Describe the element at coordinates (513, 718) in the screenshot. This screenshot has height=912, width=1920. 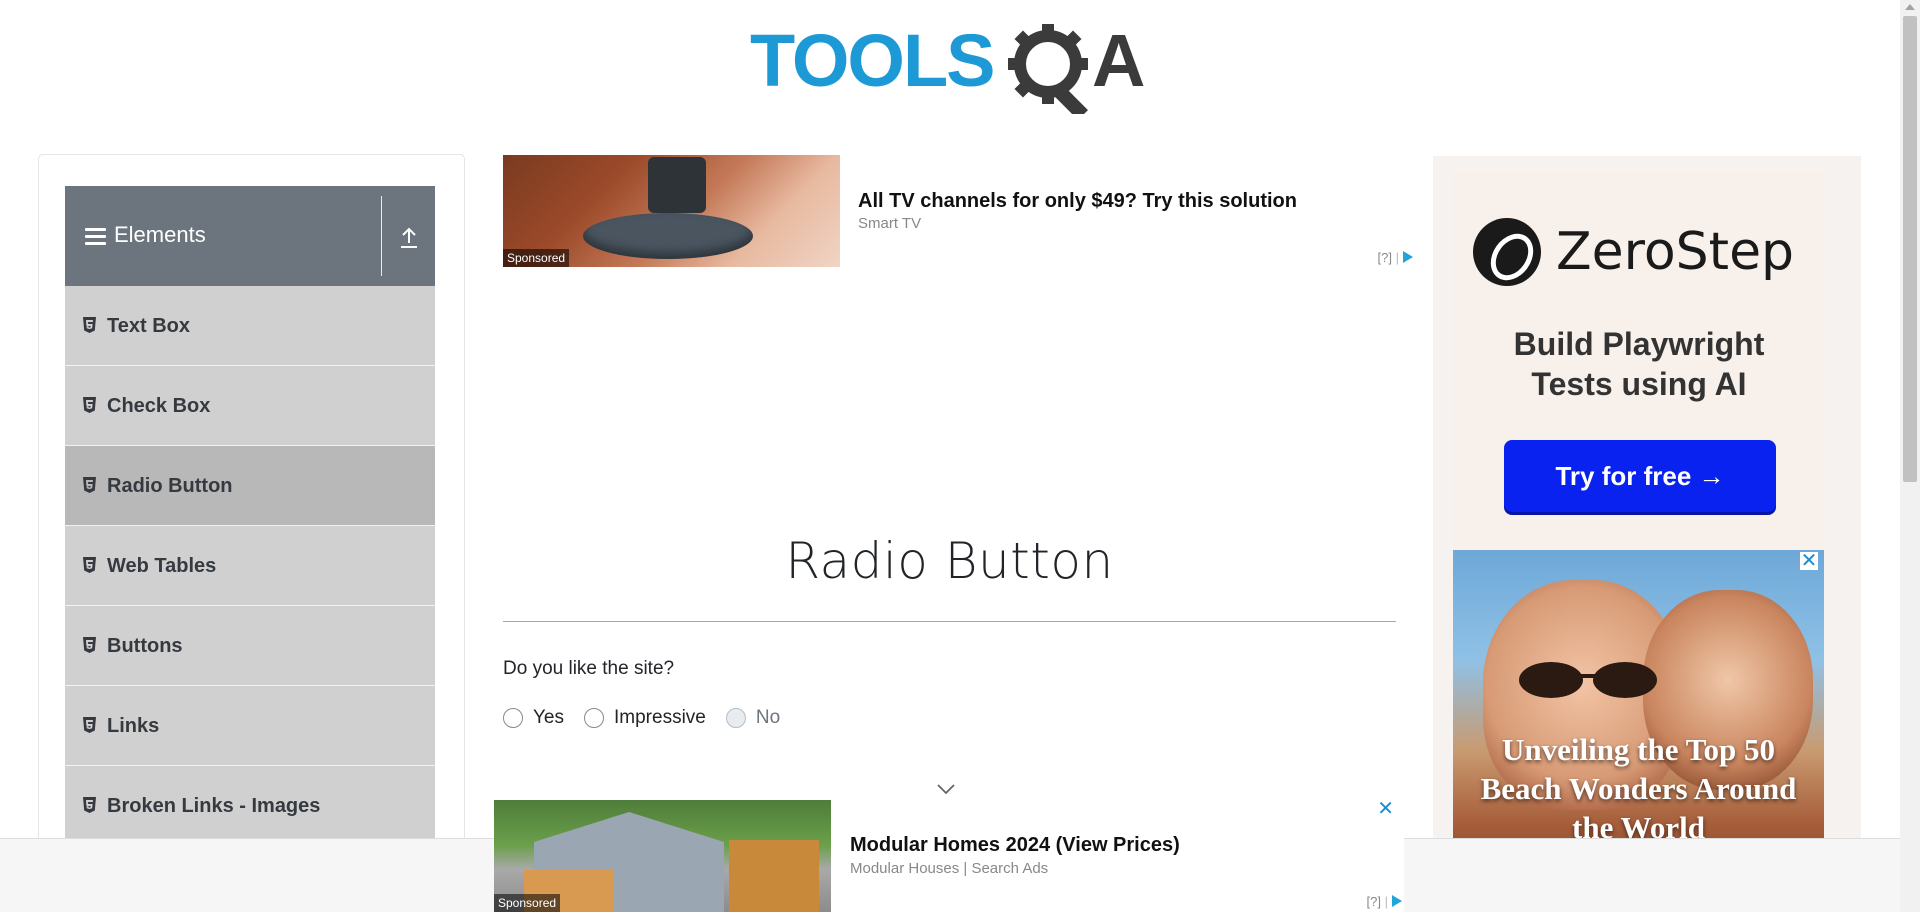
I see `radio-yes` at that location.